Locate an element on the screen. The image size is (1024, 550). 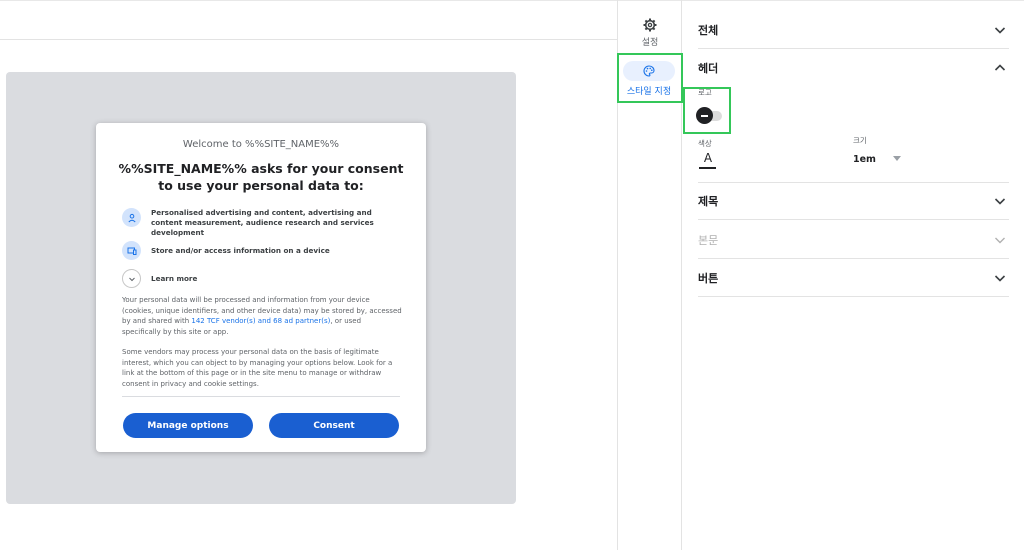
logo-toggle-highlight is located at coordinates (707, 110).